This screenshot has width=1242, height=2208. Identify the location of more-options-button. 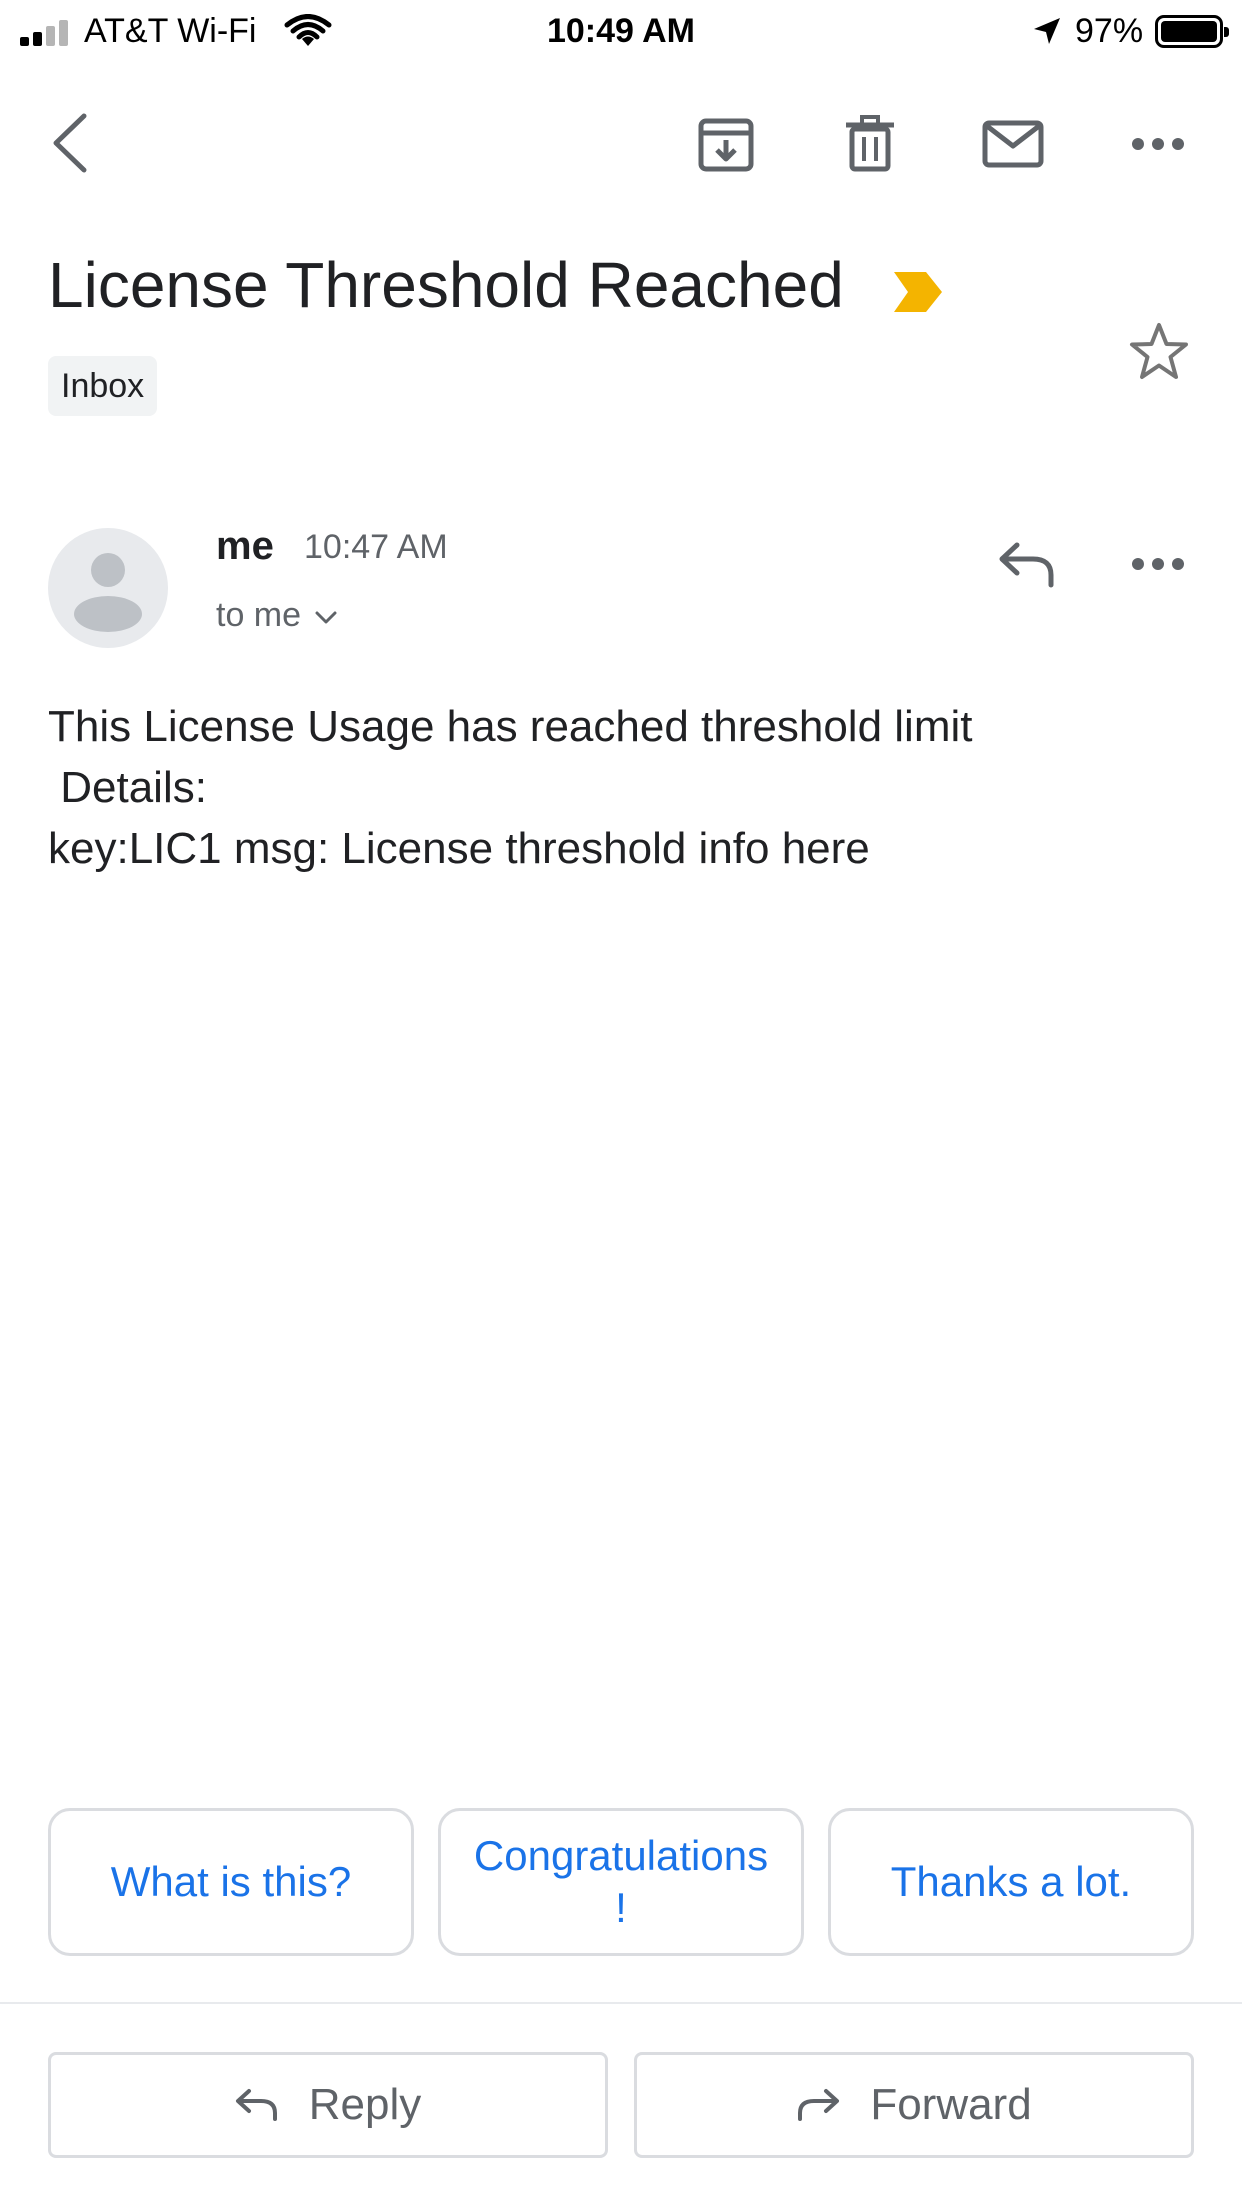
(1158, 144).